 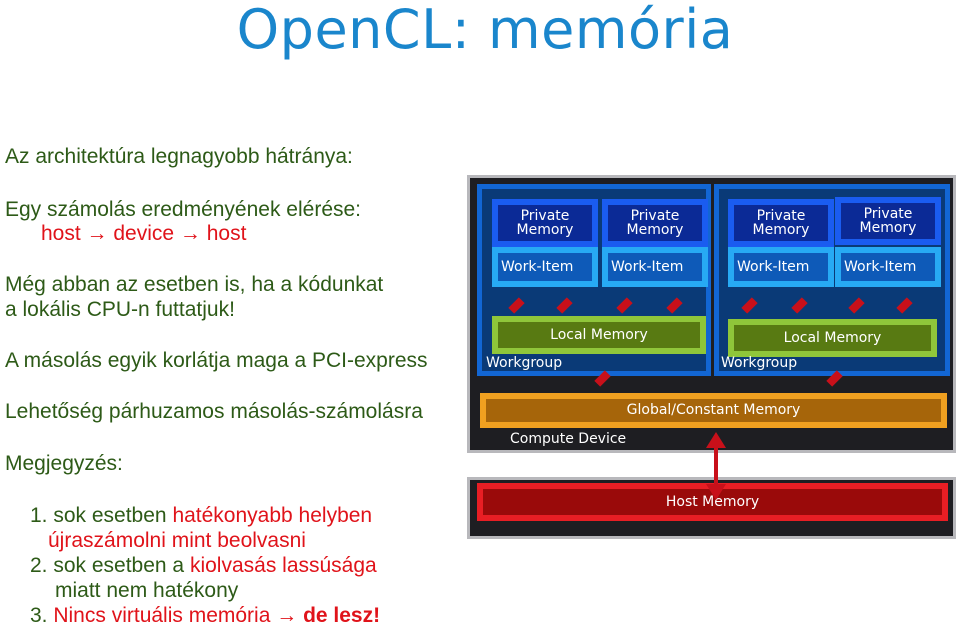 I want to click on note-number: 2., so click(x=39, y=565).